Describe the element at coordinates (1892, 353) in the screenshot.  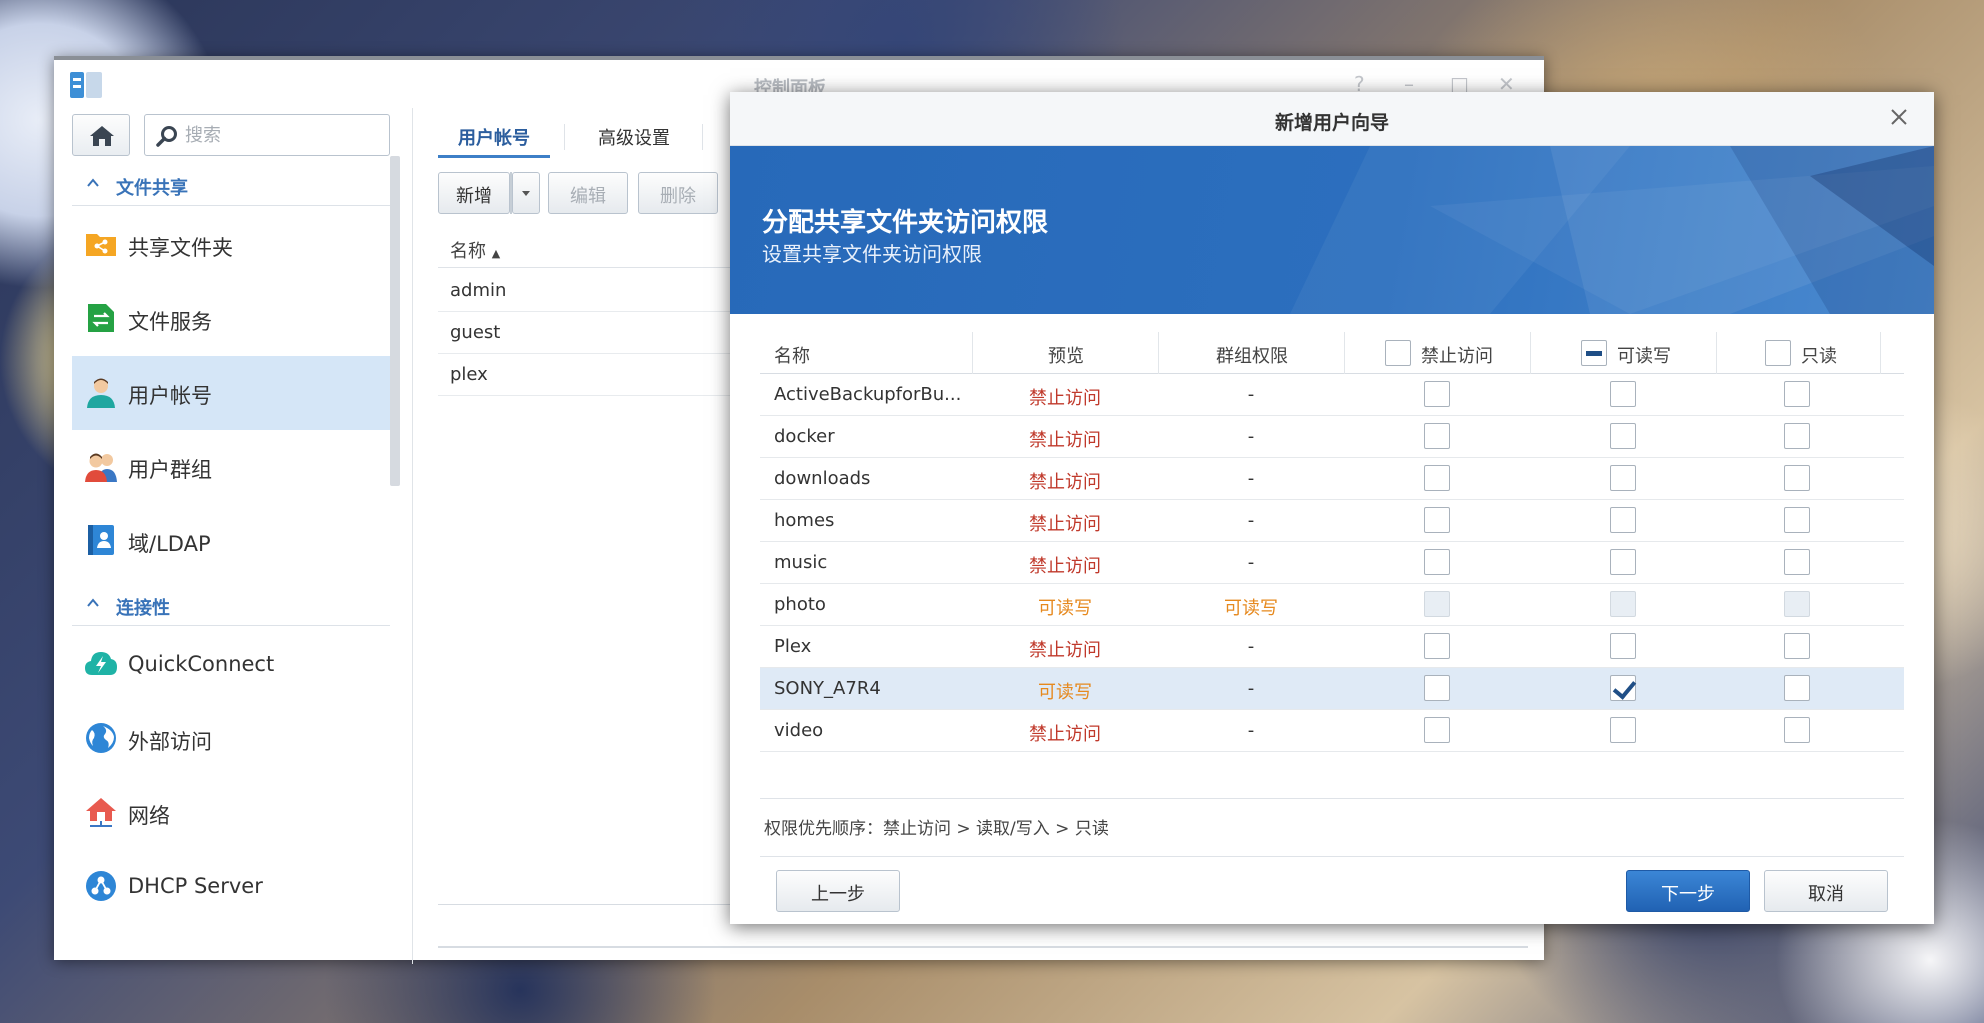
I see `column-spacer` at that location.